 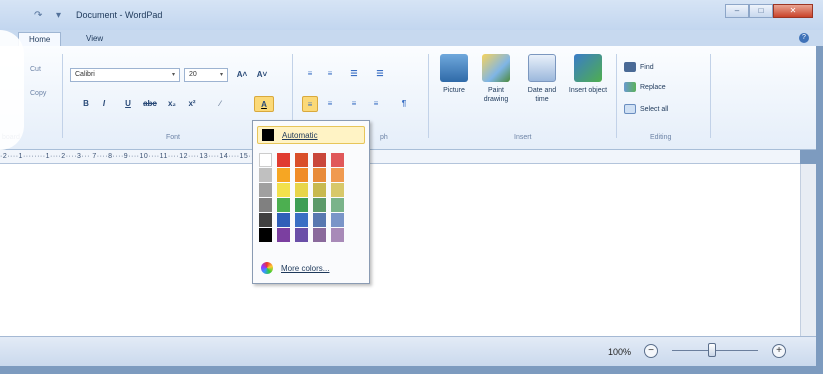 What do you see at coordinates (661, 137) in the screenshot?
I see `editing-group-label: Editing` at bounding box center [661, 137].